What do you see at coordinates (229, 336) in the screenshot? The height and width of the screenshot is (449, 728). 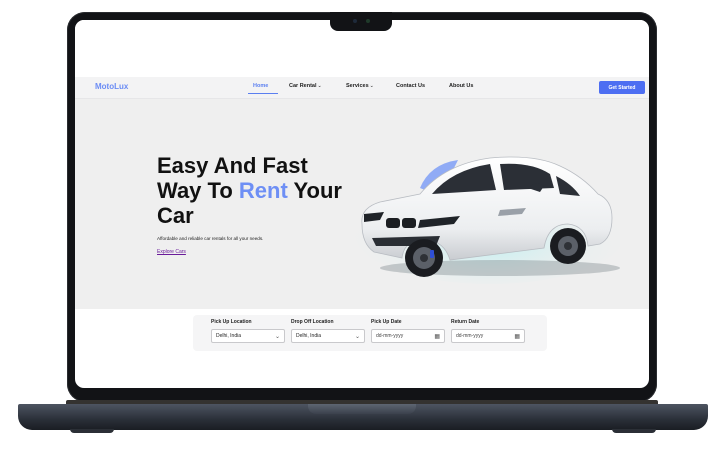 I see `pickup-location-value: Delhi, India` at bounding box center [229, 336].